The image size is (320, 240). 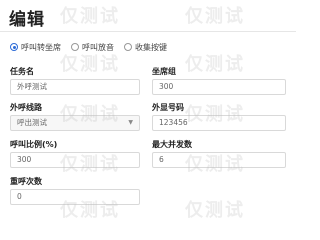 I want to click on task-name-input: 外呼测试, so click(x=75, y=87).